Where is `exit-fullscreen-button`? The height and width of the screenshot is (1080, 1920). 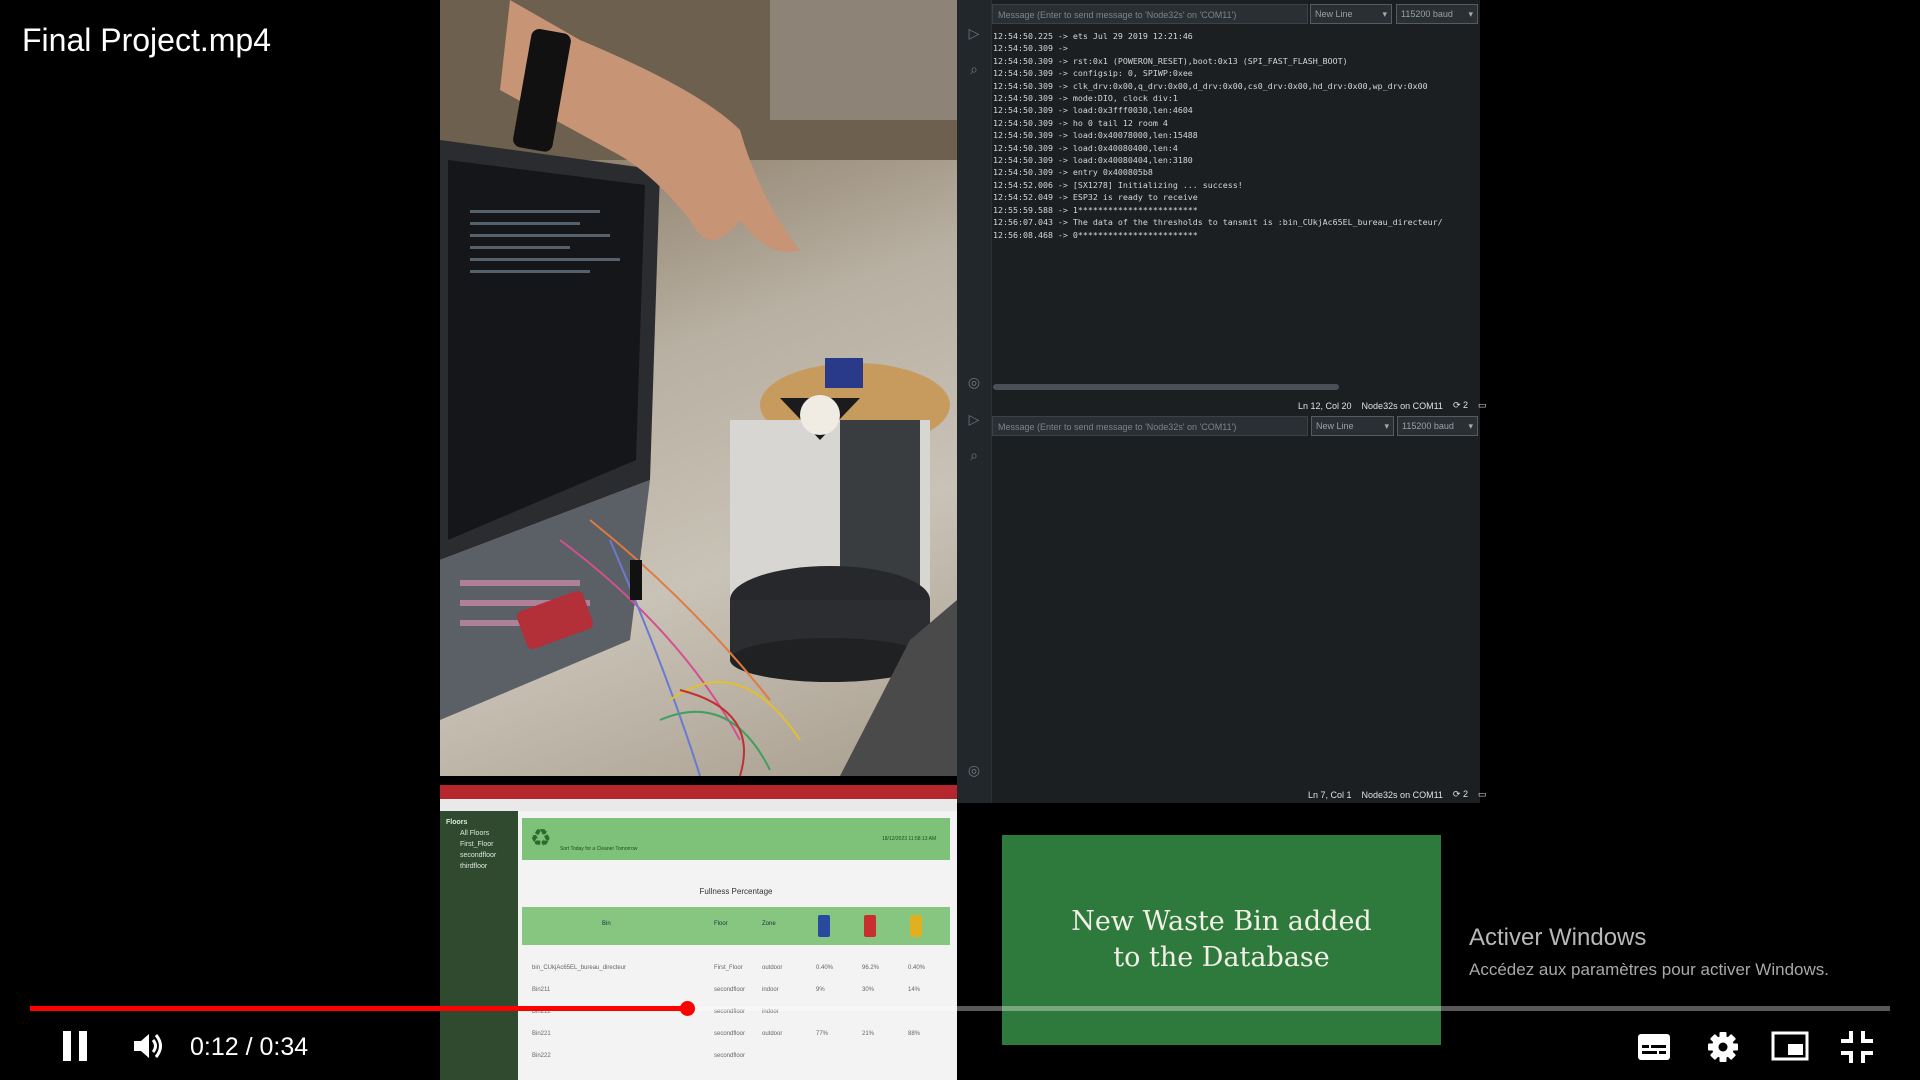 exit-fullscreen-button is located at coordinates (1857, 1047).